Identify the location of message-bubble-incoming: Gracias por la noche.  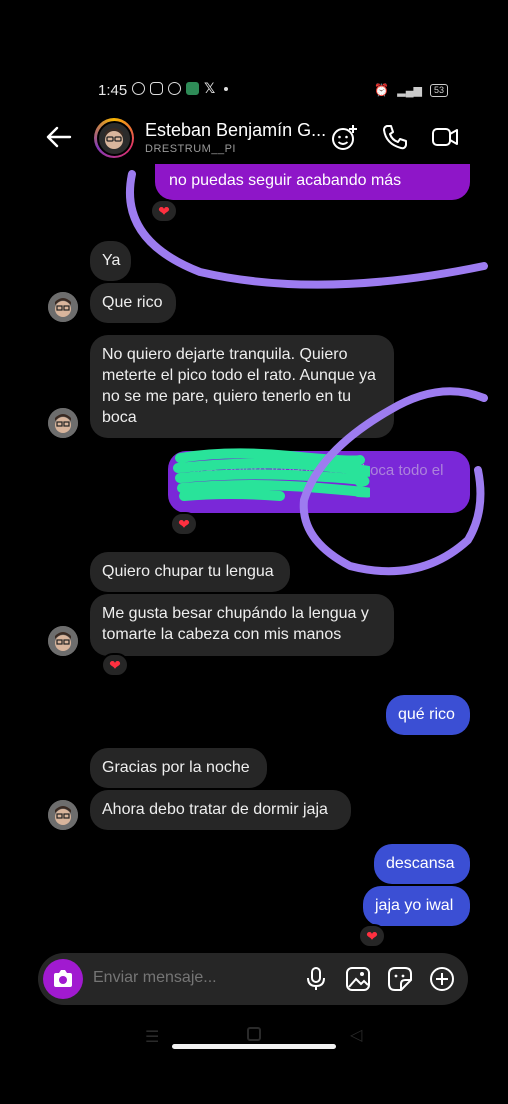
(178, 768).